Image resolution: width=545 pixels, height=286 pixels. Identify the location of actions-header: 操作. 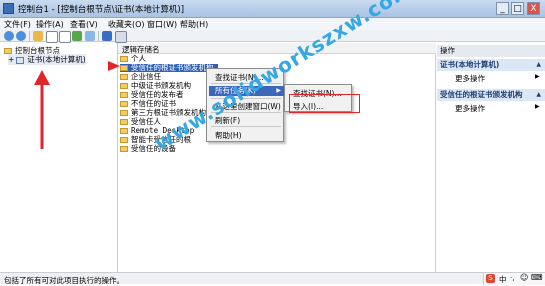
(491, 51).